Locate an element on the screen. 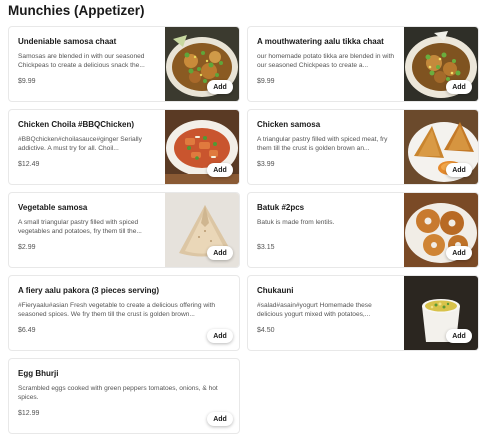 The width and height of the screenshot is (500, 437). item-price: $12.49 is located at coordinates (29, 164).